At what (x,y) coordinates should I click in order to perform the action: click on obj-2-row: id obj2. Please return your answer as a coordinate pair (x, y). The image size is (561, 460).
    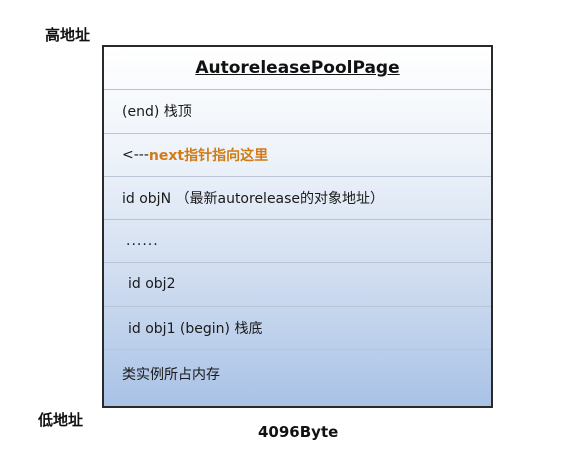
    Looking at the image, I should click on (297, 285).